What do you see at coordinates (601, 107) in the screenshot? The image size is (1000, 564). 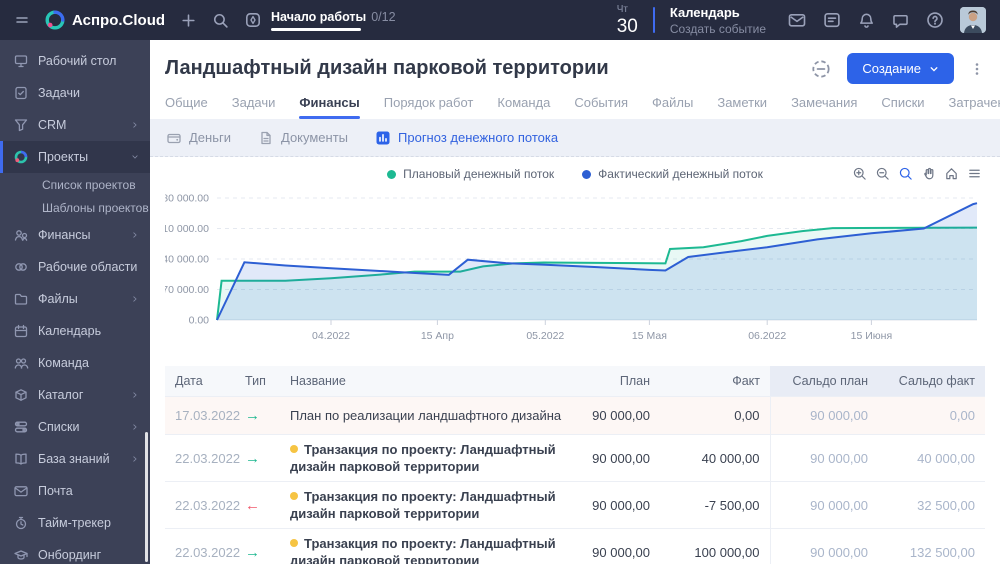 I see `tab-5: События` at bounding box center [601, 107].